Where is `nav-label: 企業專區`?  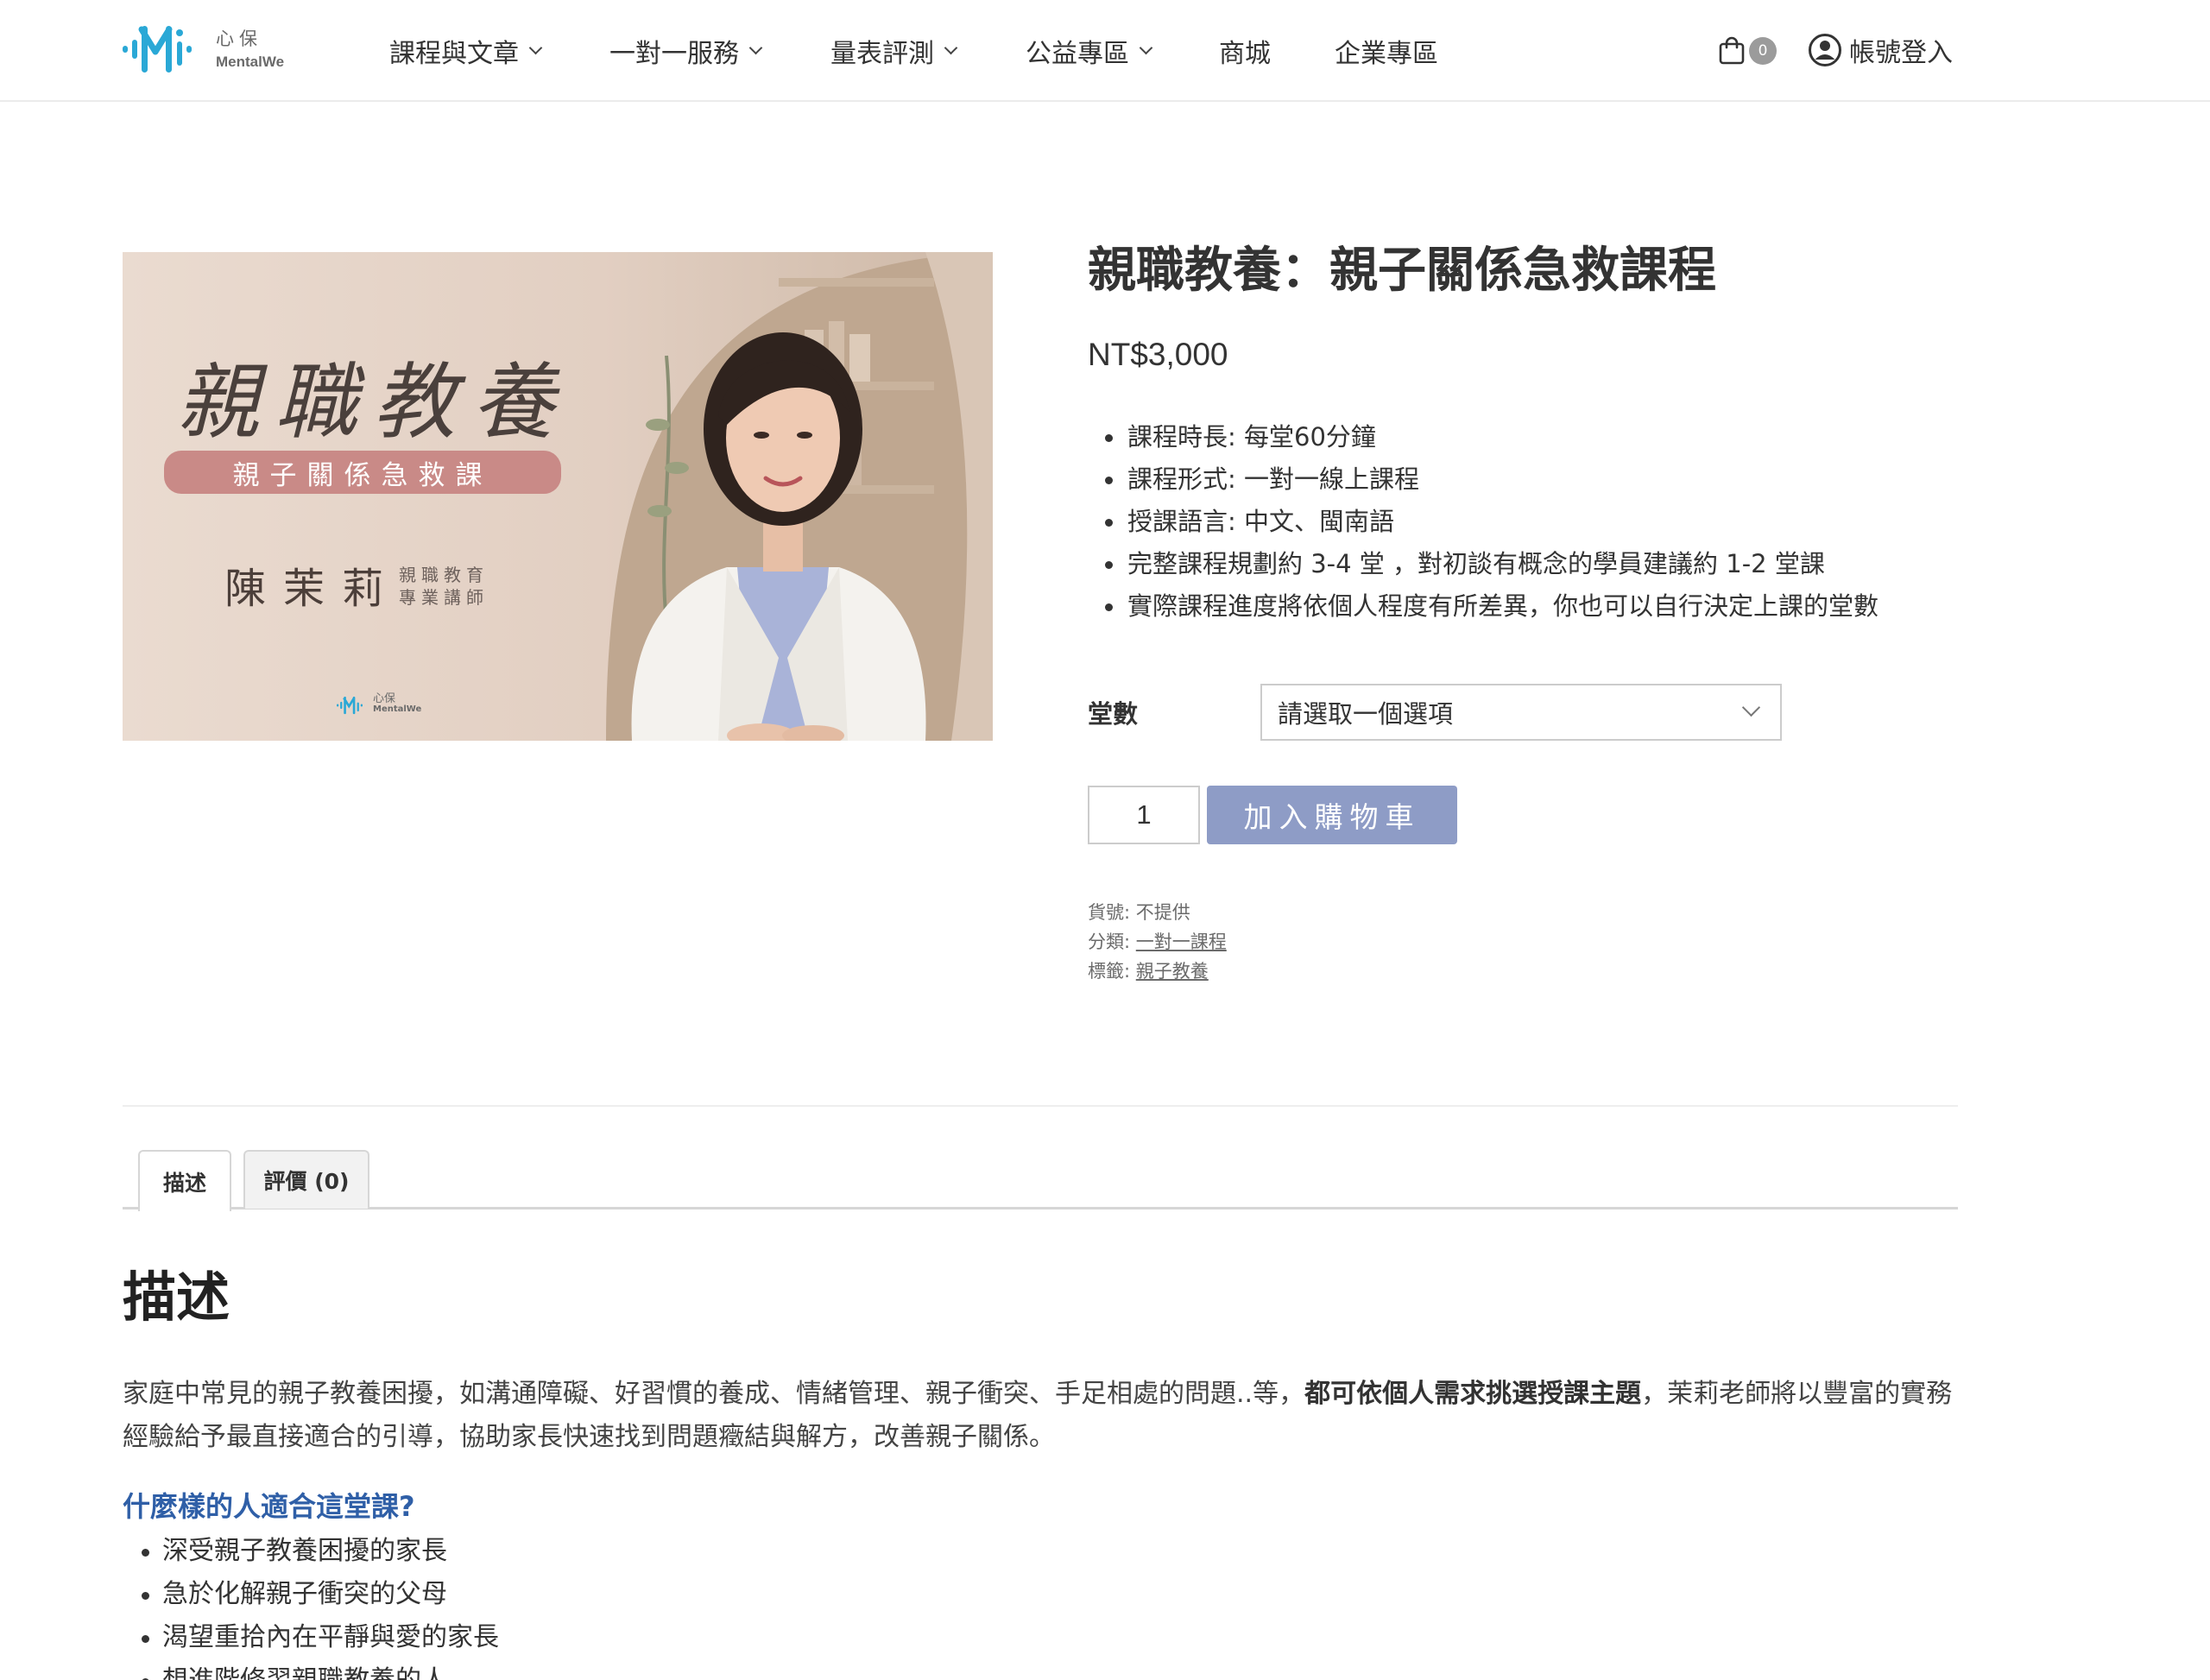
nav-label: 企業專區 is located at coordinates (1387, 54).